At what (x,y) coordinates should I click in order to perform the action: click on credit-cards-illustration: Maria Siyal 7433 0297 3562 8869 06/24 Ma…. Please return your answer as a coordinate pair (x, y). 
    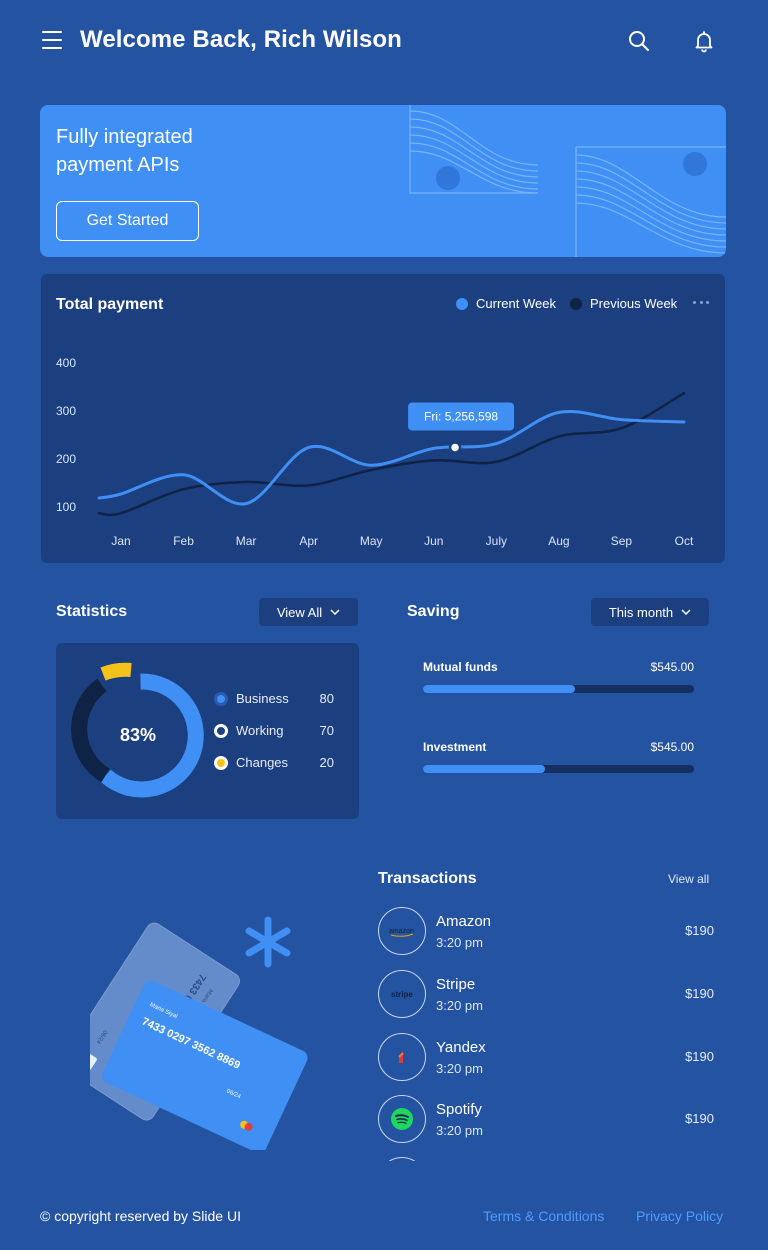
    Looking at the image, I should click on (199, 1033).